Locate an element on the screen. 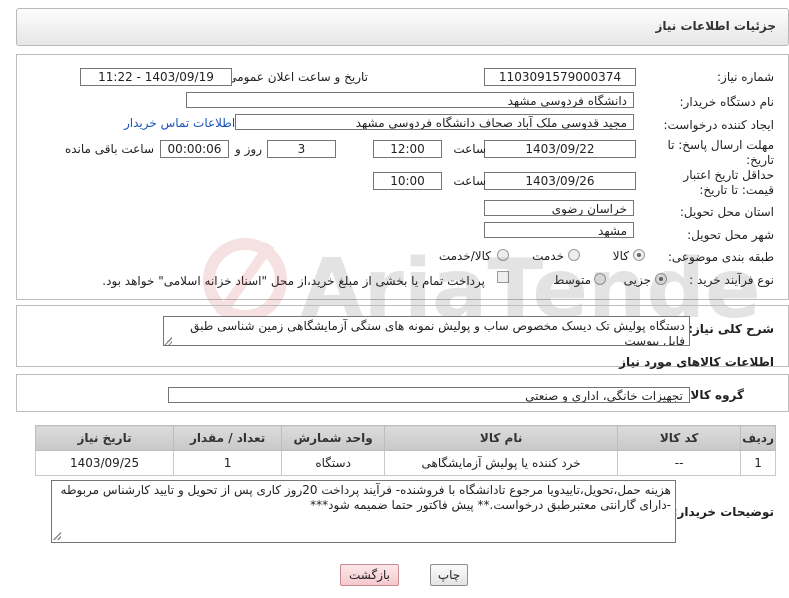 The image size is (789, 598). purchase-radio-minor is located at coordinates (661, 279).